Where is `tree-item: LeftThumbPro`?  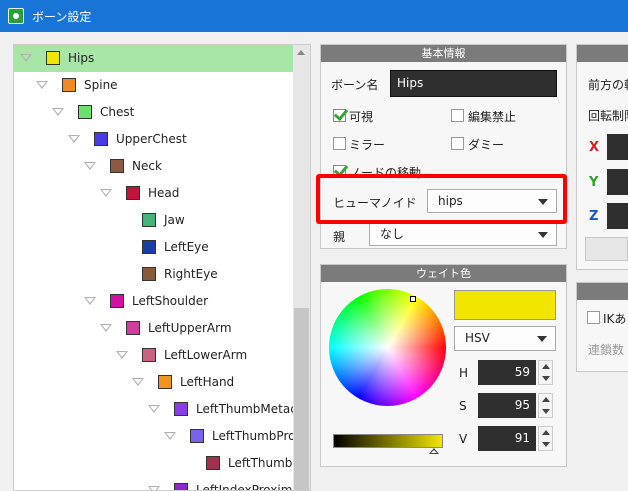
tree-item: LeftThumbPro is located at coordinates (155, 436).